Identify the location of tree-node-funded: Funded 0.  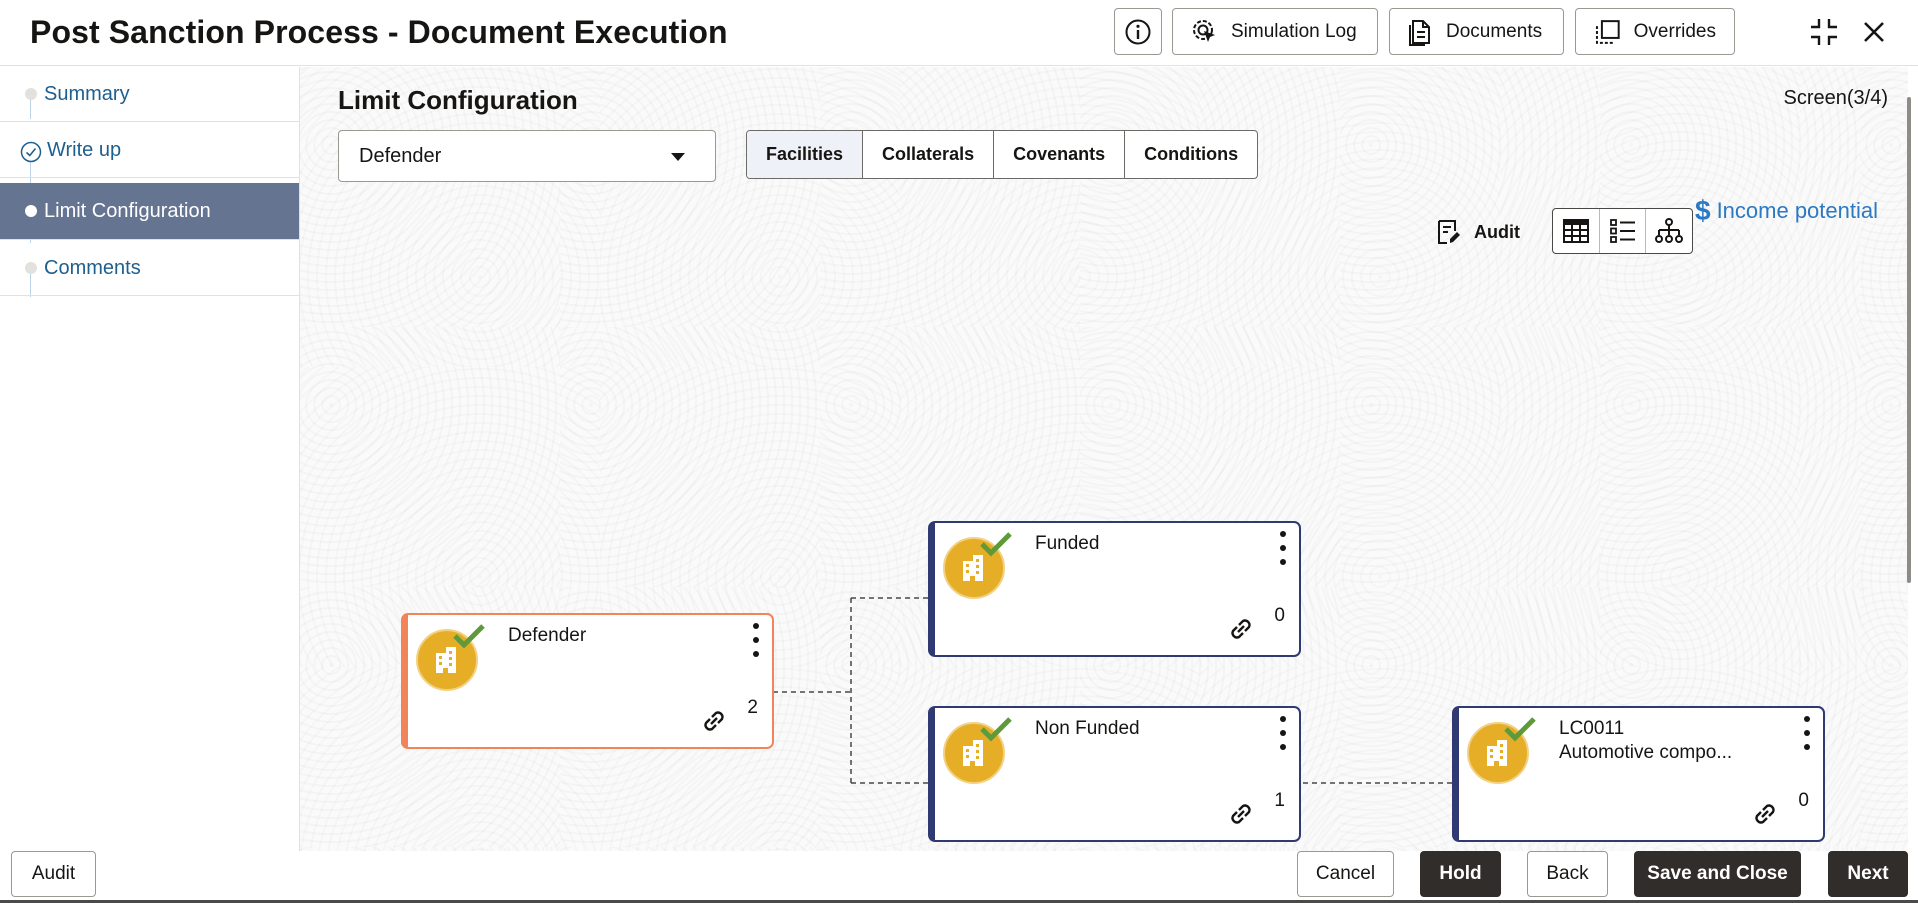
(1114, 589).